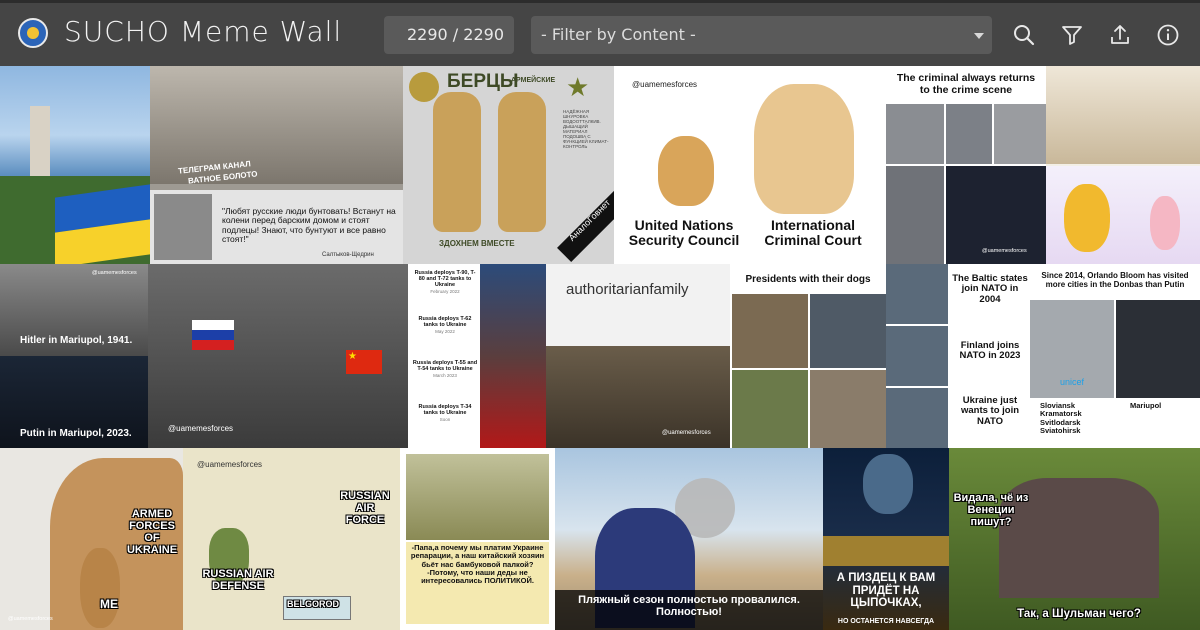  Describe the element at coordinates (109, 604) in the screenshot. I see `meme-caption: ME` at that location.